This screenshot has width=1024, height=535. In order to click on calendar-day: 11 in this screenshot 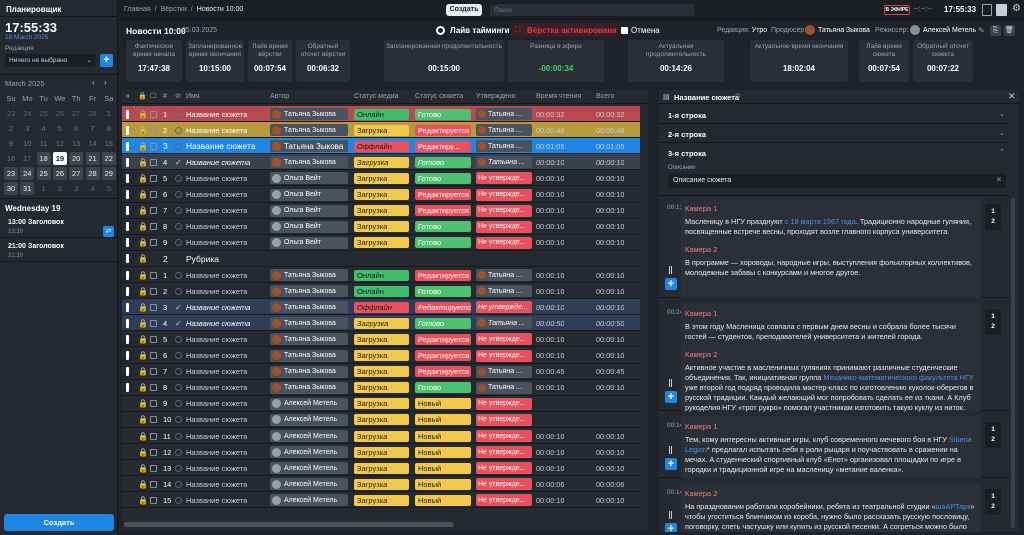, I will do `click(44, 143)`.